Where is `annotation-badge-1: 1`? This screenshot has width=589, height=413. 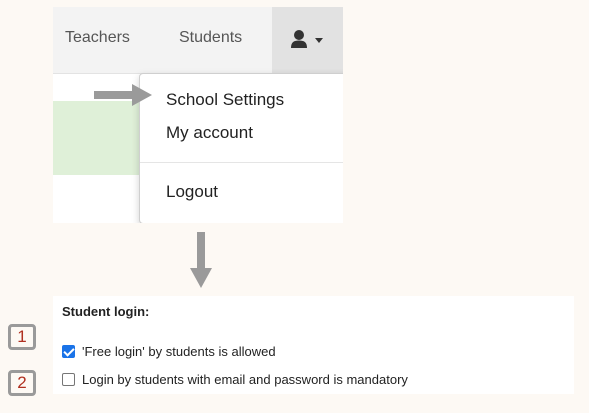
annotation-badge-1: 1 is located at coordinates (22, 337).